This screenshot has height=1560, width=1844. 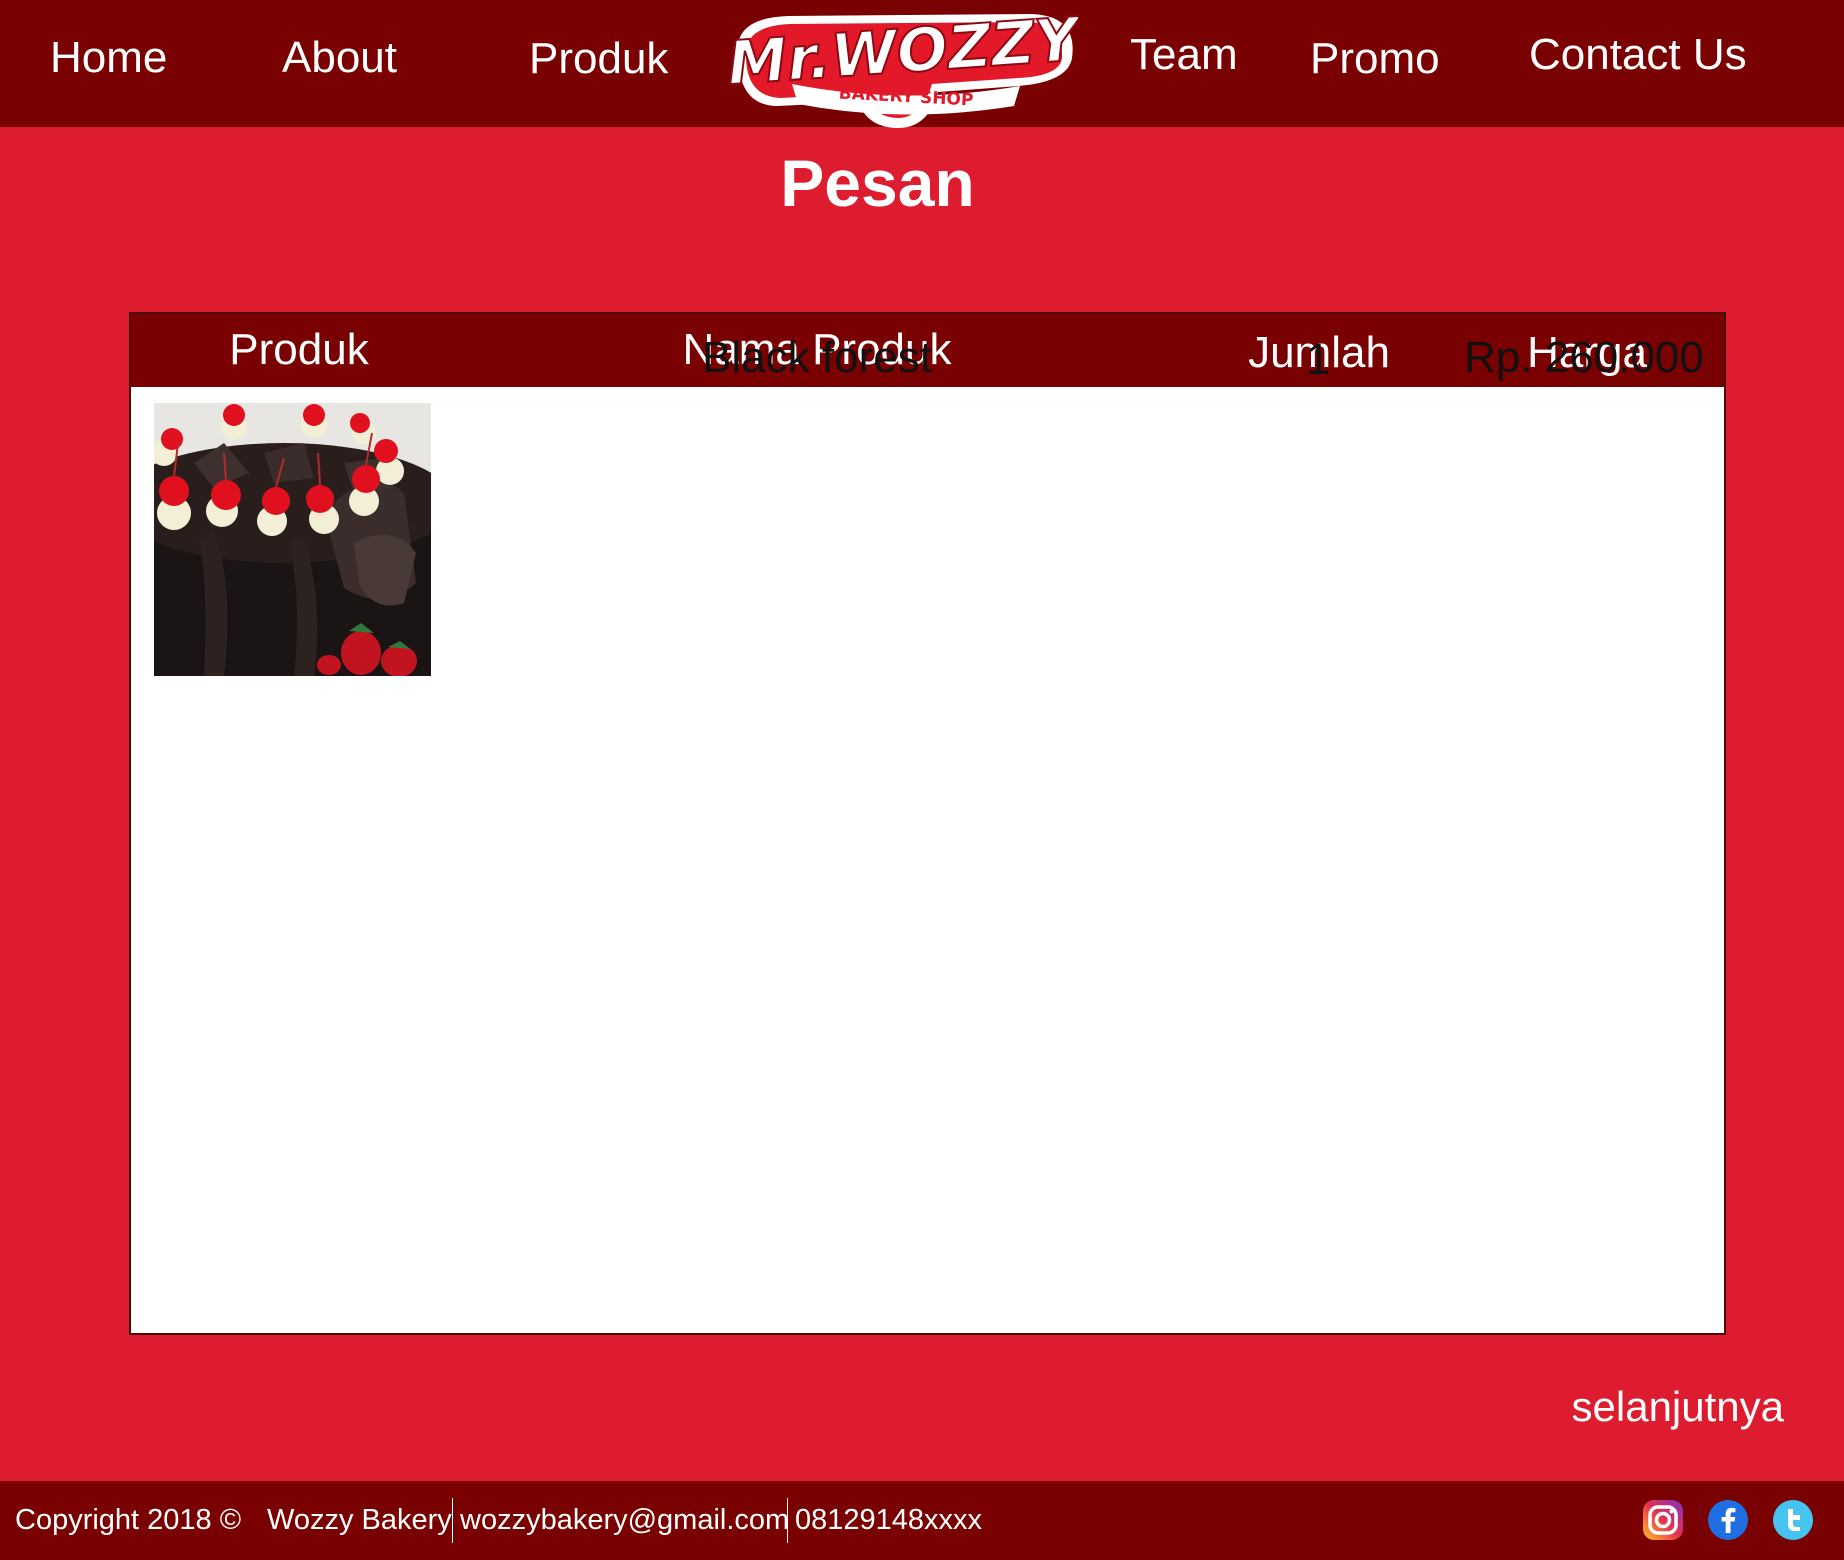 I want to click on facebook-icon, so click(x=1728, y=1520).